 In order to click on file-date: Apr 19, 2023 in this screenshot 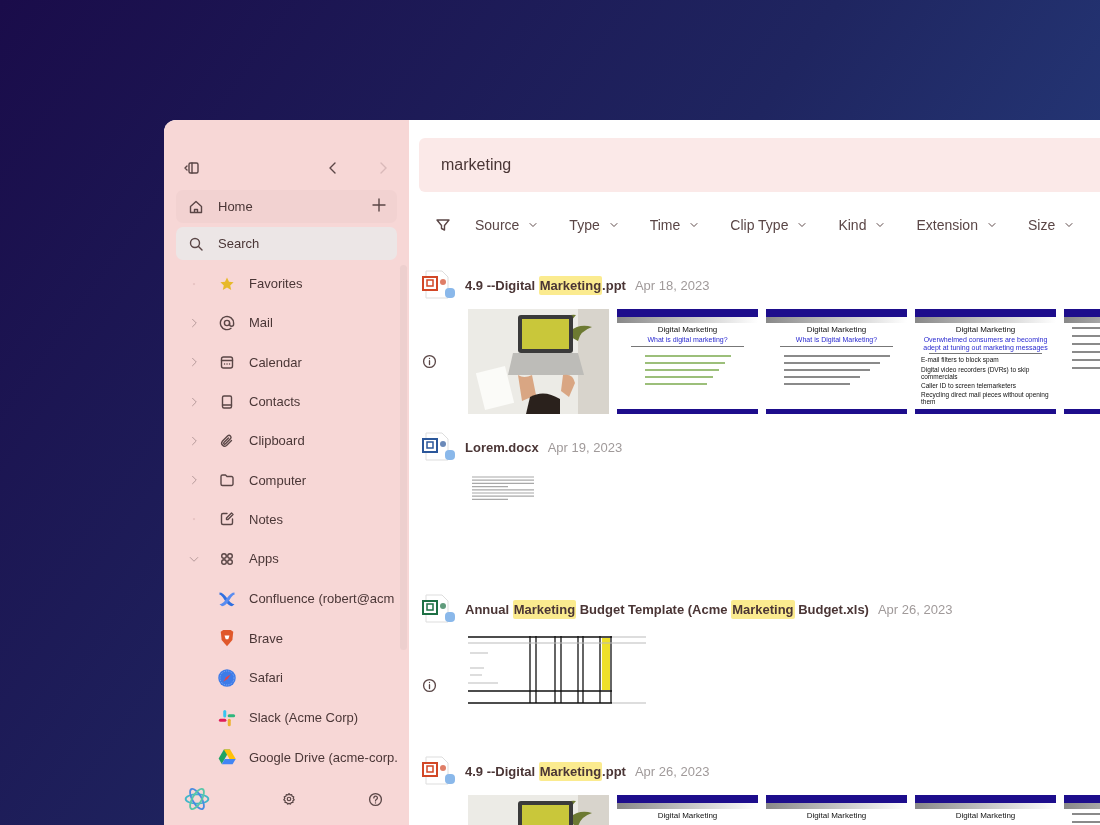, I will do `click(585, 447)`.